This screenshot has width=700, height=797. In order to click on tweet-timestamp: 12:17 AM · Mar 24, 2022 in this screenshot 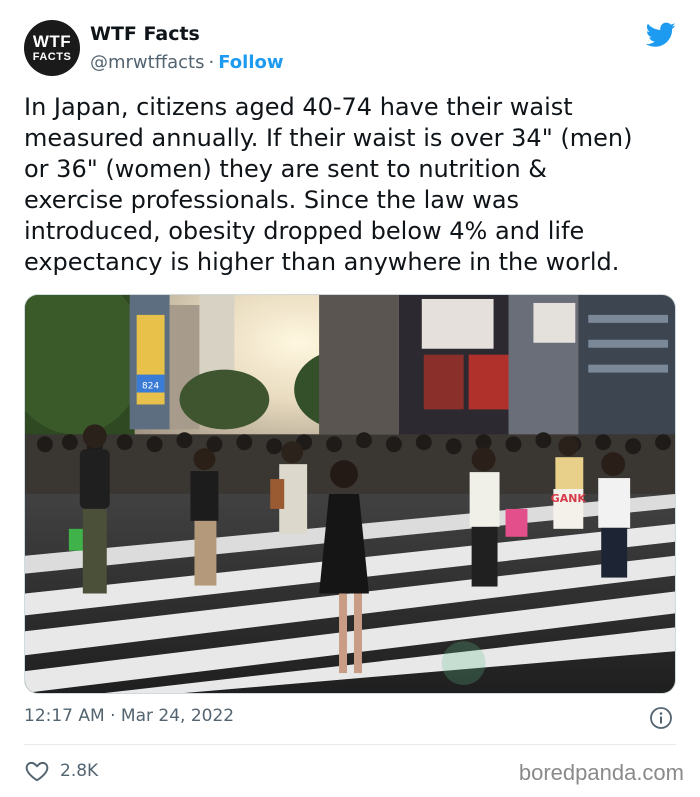, I will do `click(129, 716)`.